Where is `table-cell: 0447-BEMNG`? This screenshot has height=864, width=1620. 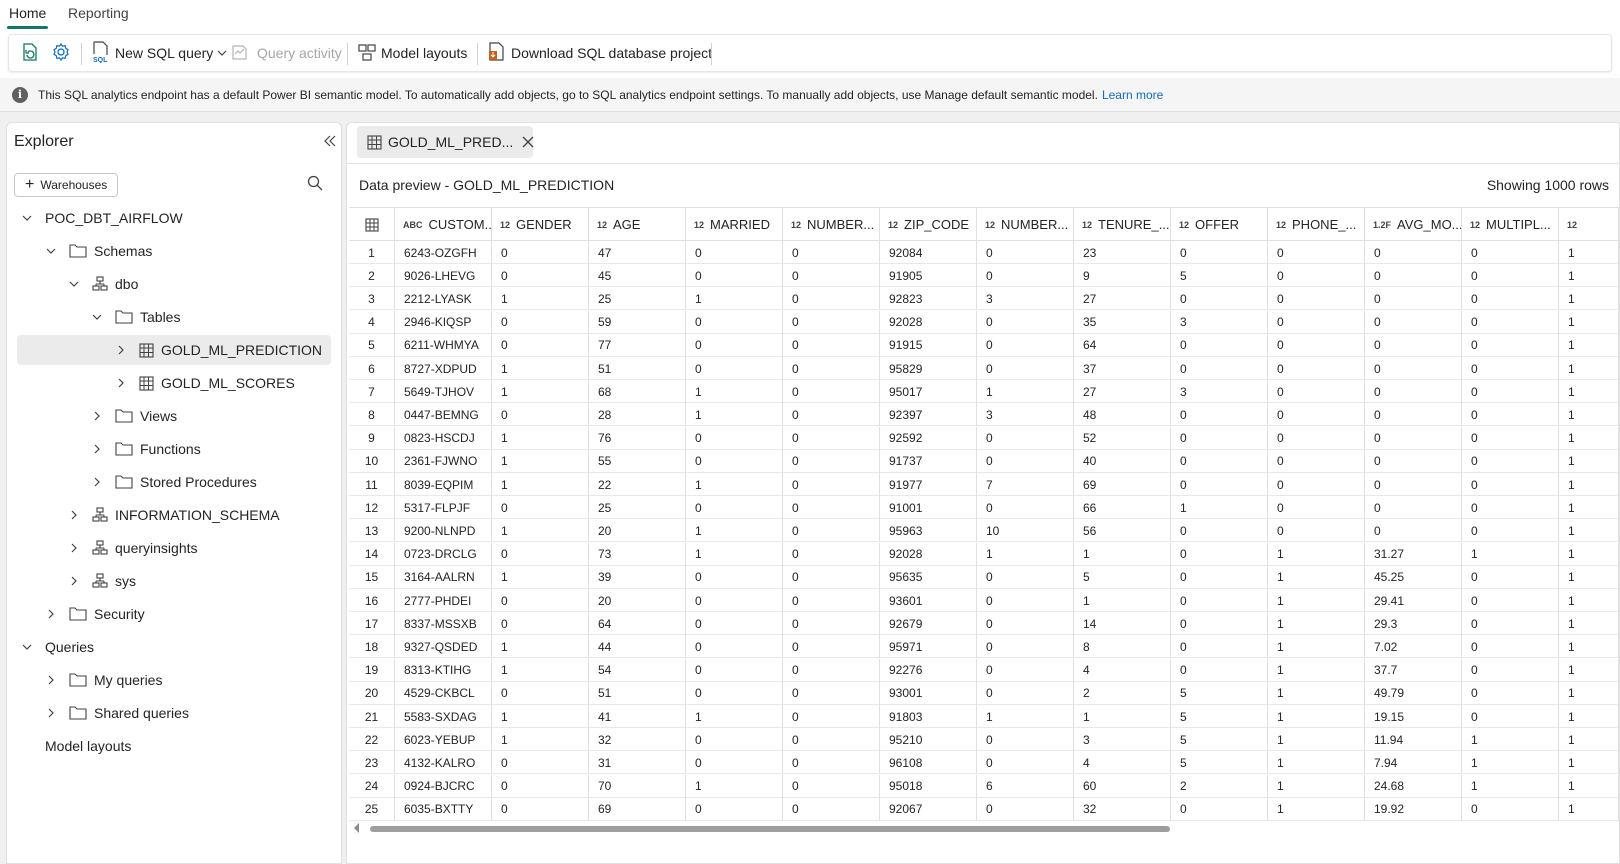
table-cell: 0447-BEMNG is located at coordinates (443, 415).